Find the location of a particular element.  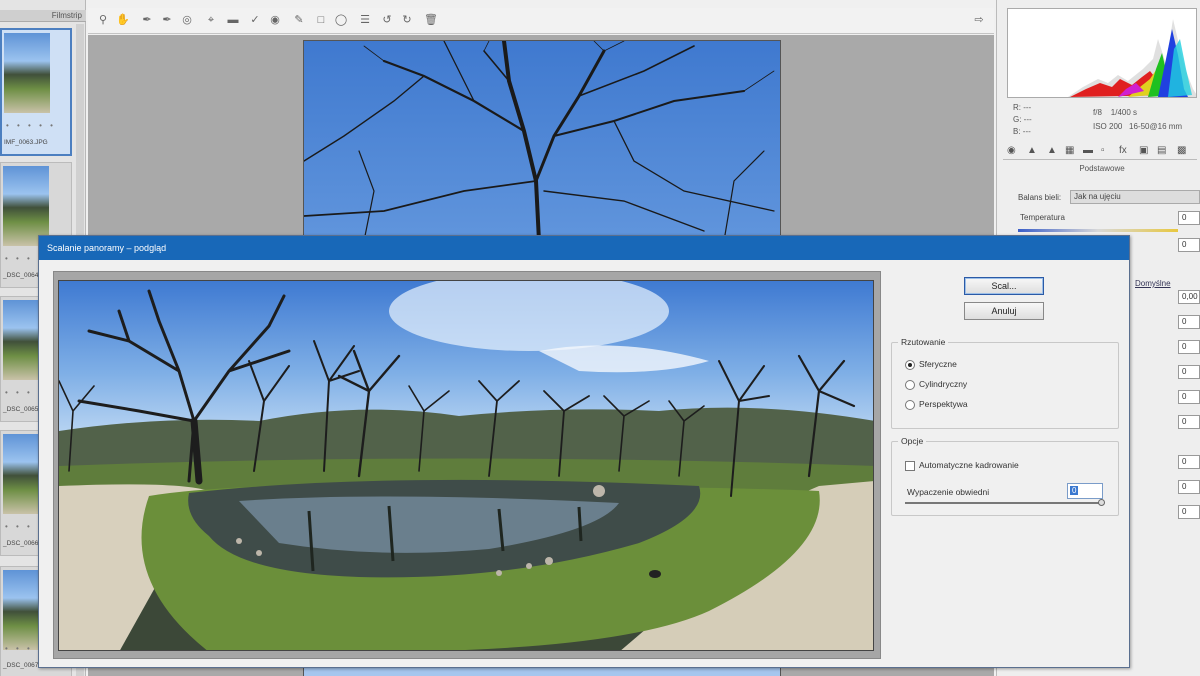

rotate-cw-icon: ↻ is located at coordinates (407, 20).